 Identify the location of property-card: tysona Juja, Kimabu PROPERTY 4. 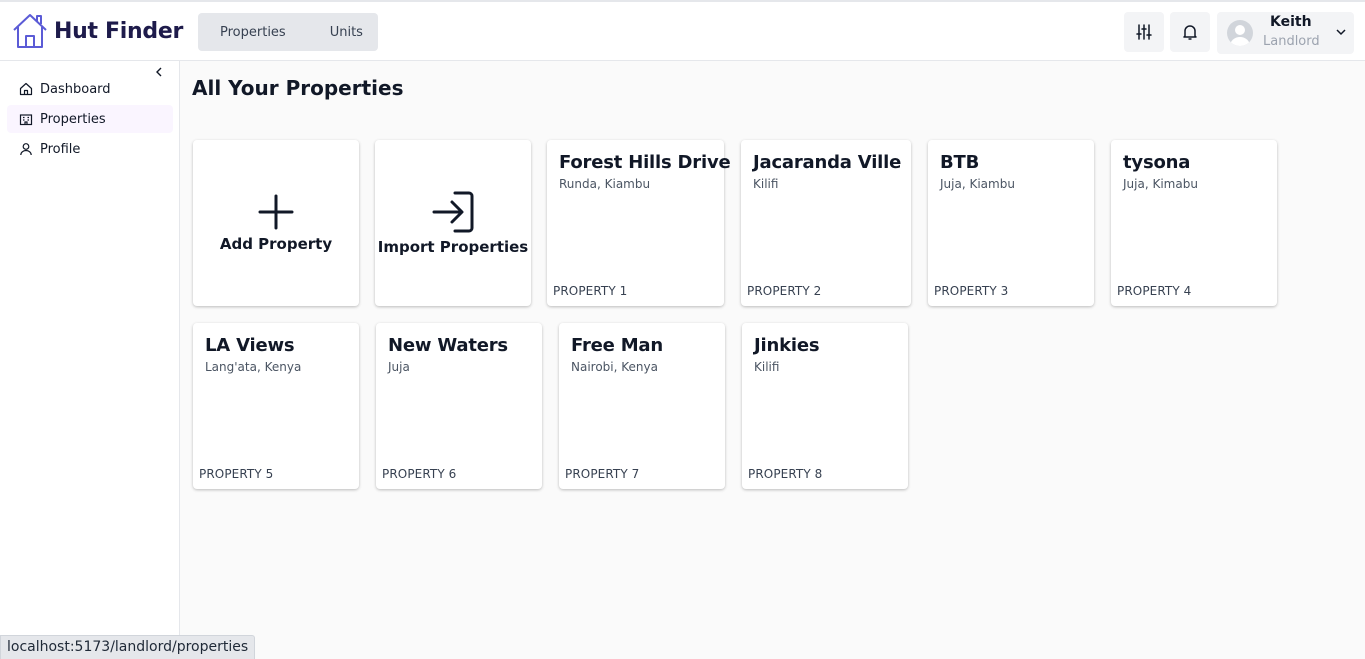
(1194, 223).